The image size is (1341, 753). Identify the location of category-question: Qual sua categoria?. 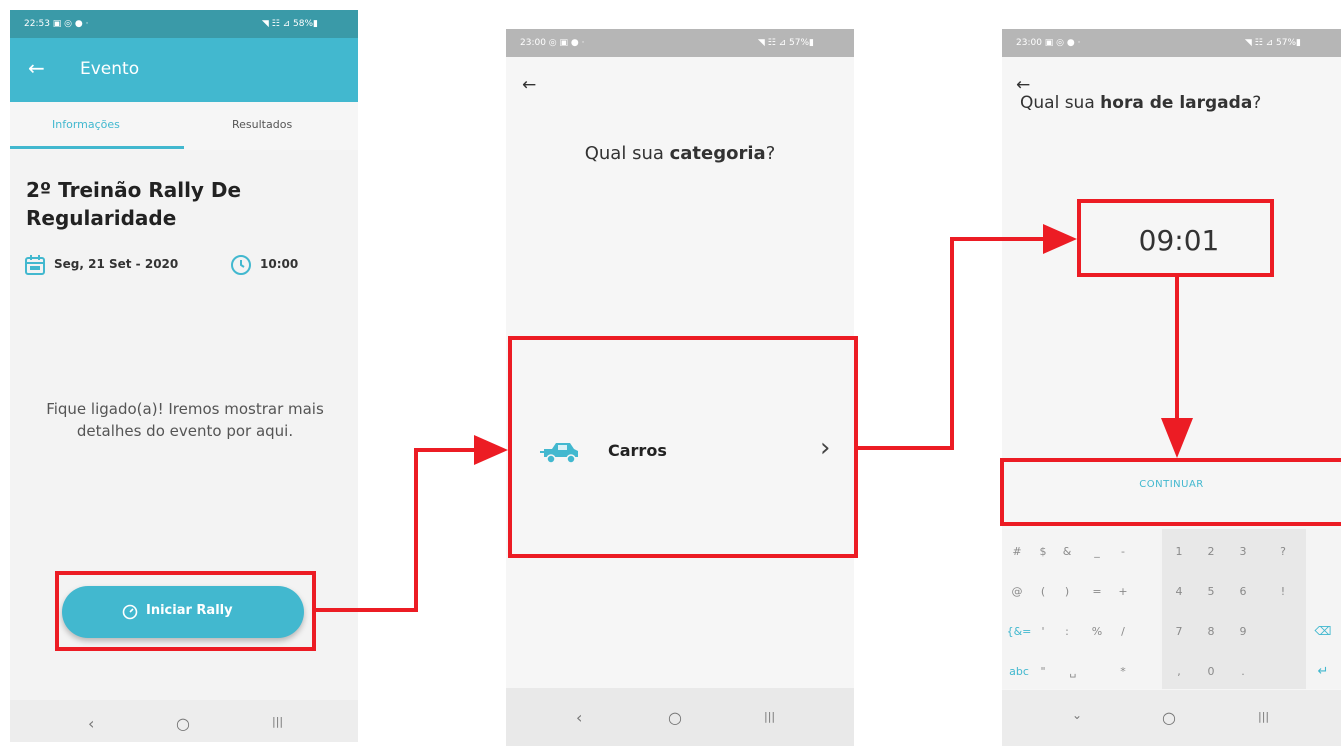
(680, 153).